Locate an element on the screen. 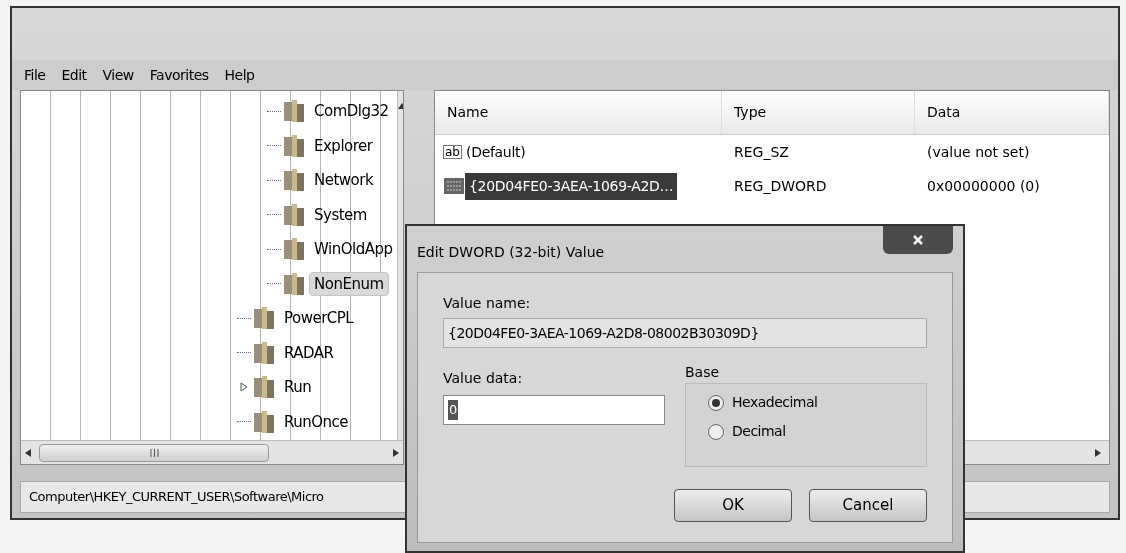 The width and height of the screenshot is (1126, 553). menu-item: Favorites is located at coordinates (179, 75).